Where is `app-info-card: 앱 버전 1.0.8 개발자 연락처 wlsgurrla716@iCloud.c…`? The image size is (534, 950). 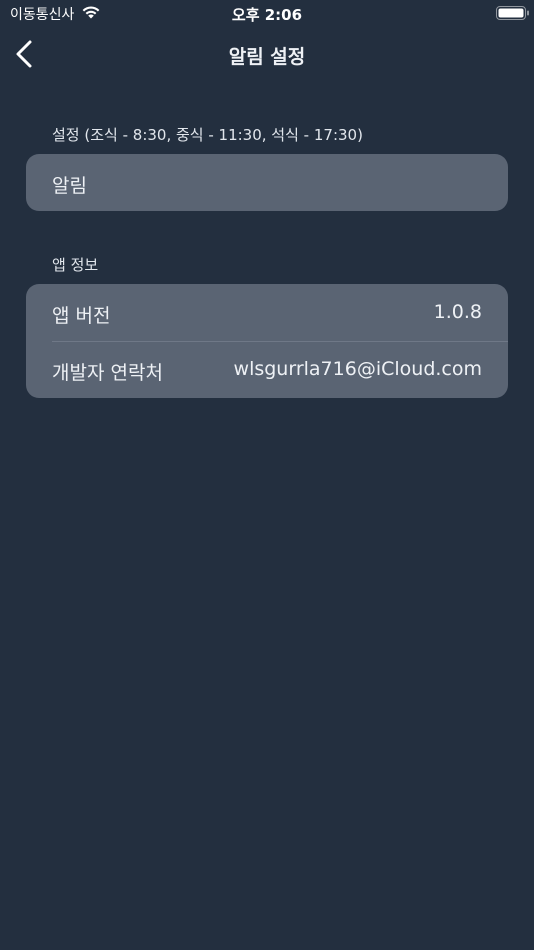
app-info-card: 앱 버전 1.0.8 개발자 연락처 wlsgurrla716@iCloud.c… is located at coordinates (267, 341).